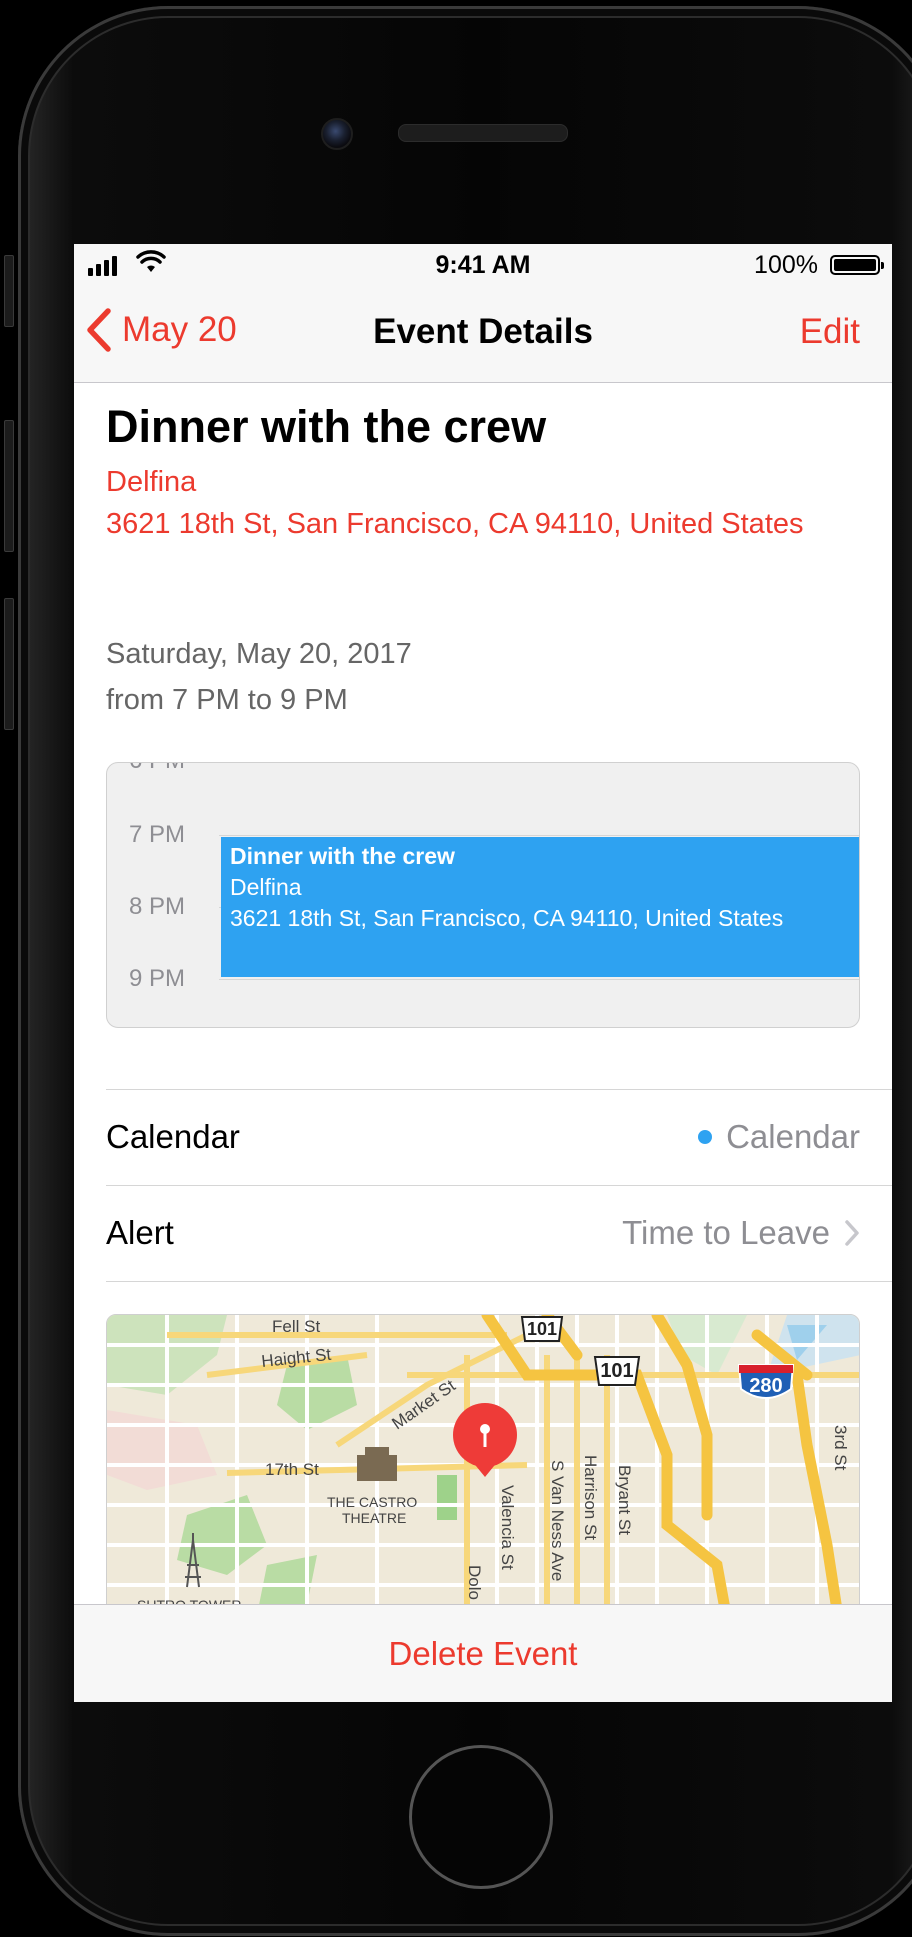 The width and height of the screenshot is (912, 1937). What do you see at coordinates (507, 1527) in the screenshot?
I see `map-label-valencia: Valencia St` at bounding box center [507, 1527].